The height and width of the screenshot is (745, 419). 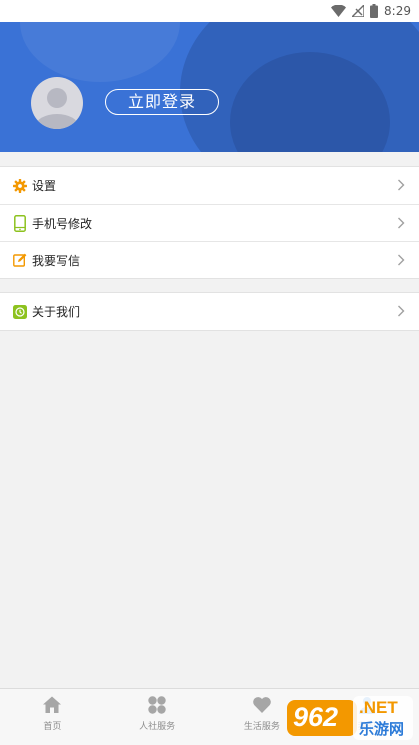 What do you see at coordinates (209, 185) in the screenshot?
I see `menu-item-settings: 设置` at bounding box center [209, 185].